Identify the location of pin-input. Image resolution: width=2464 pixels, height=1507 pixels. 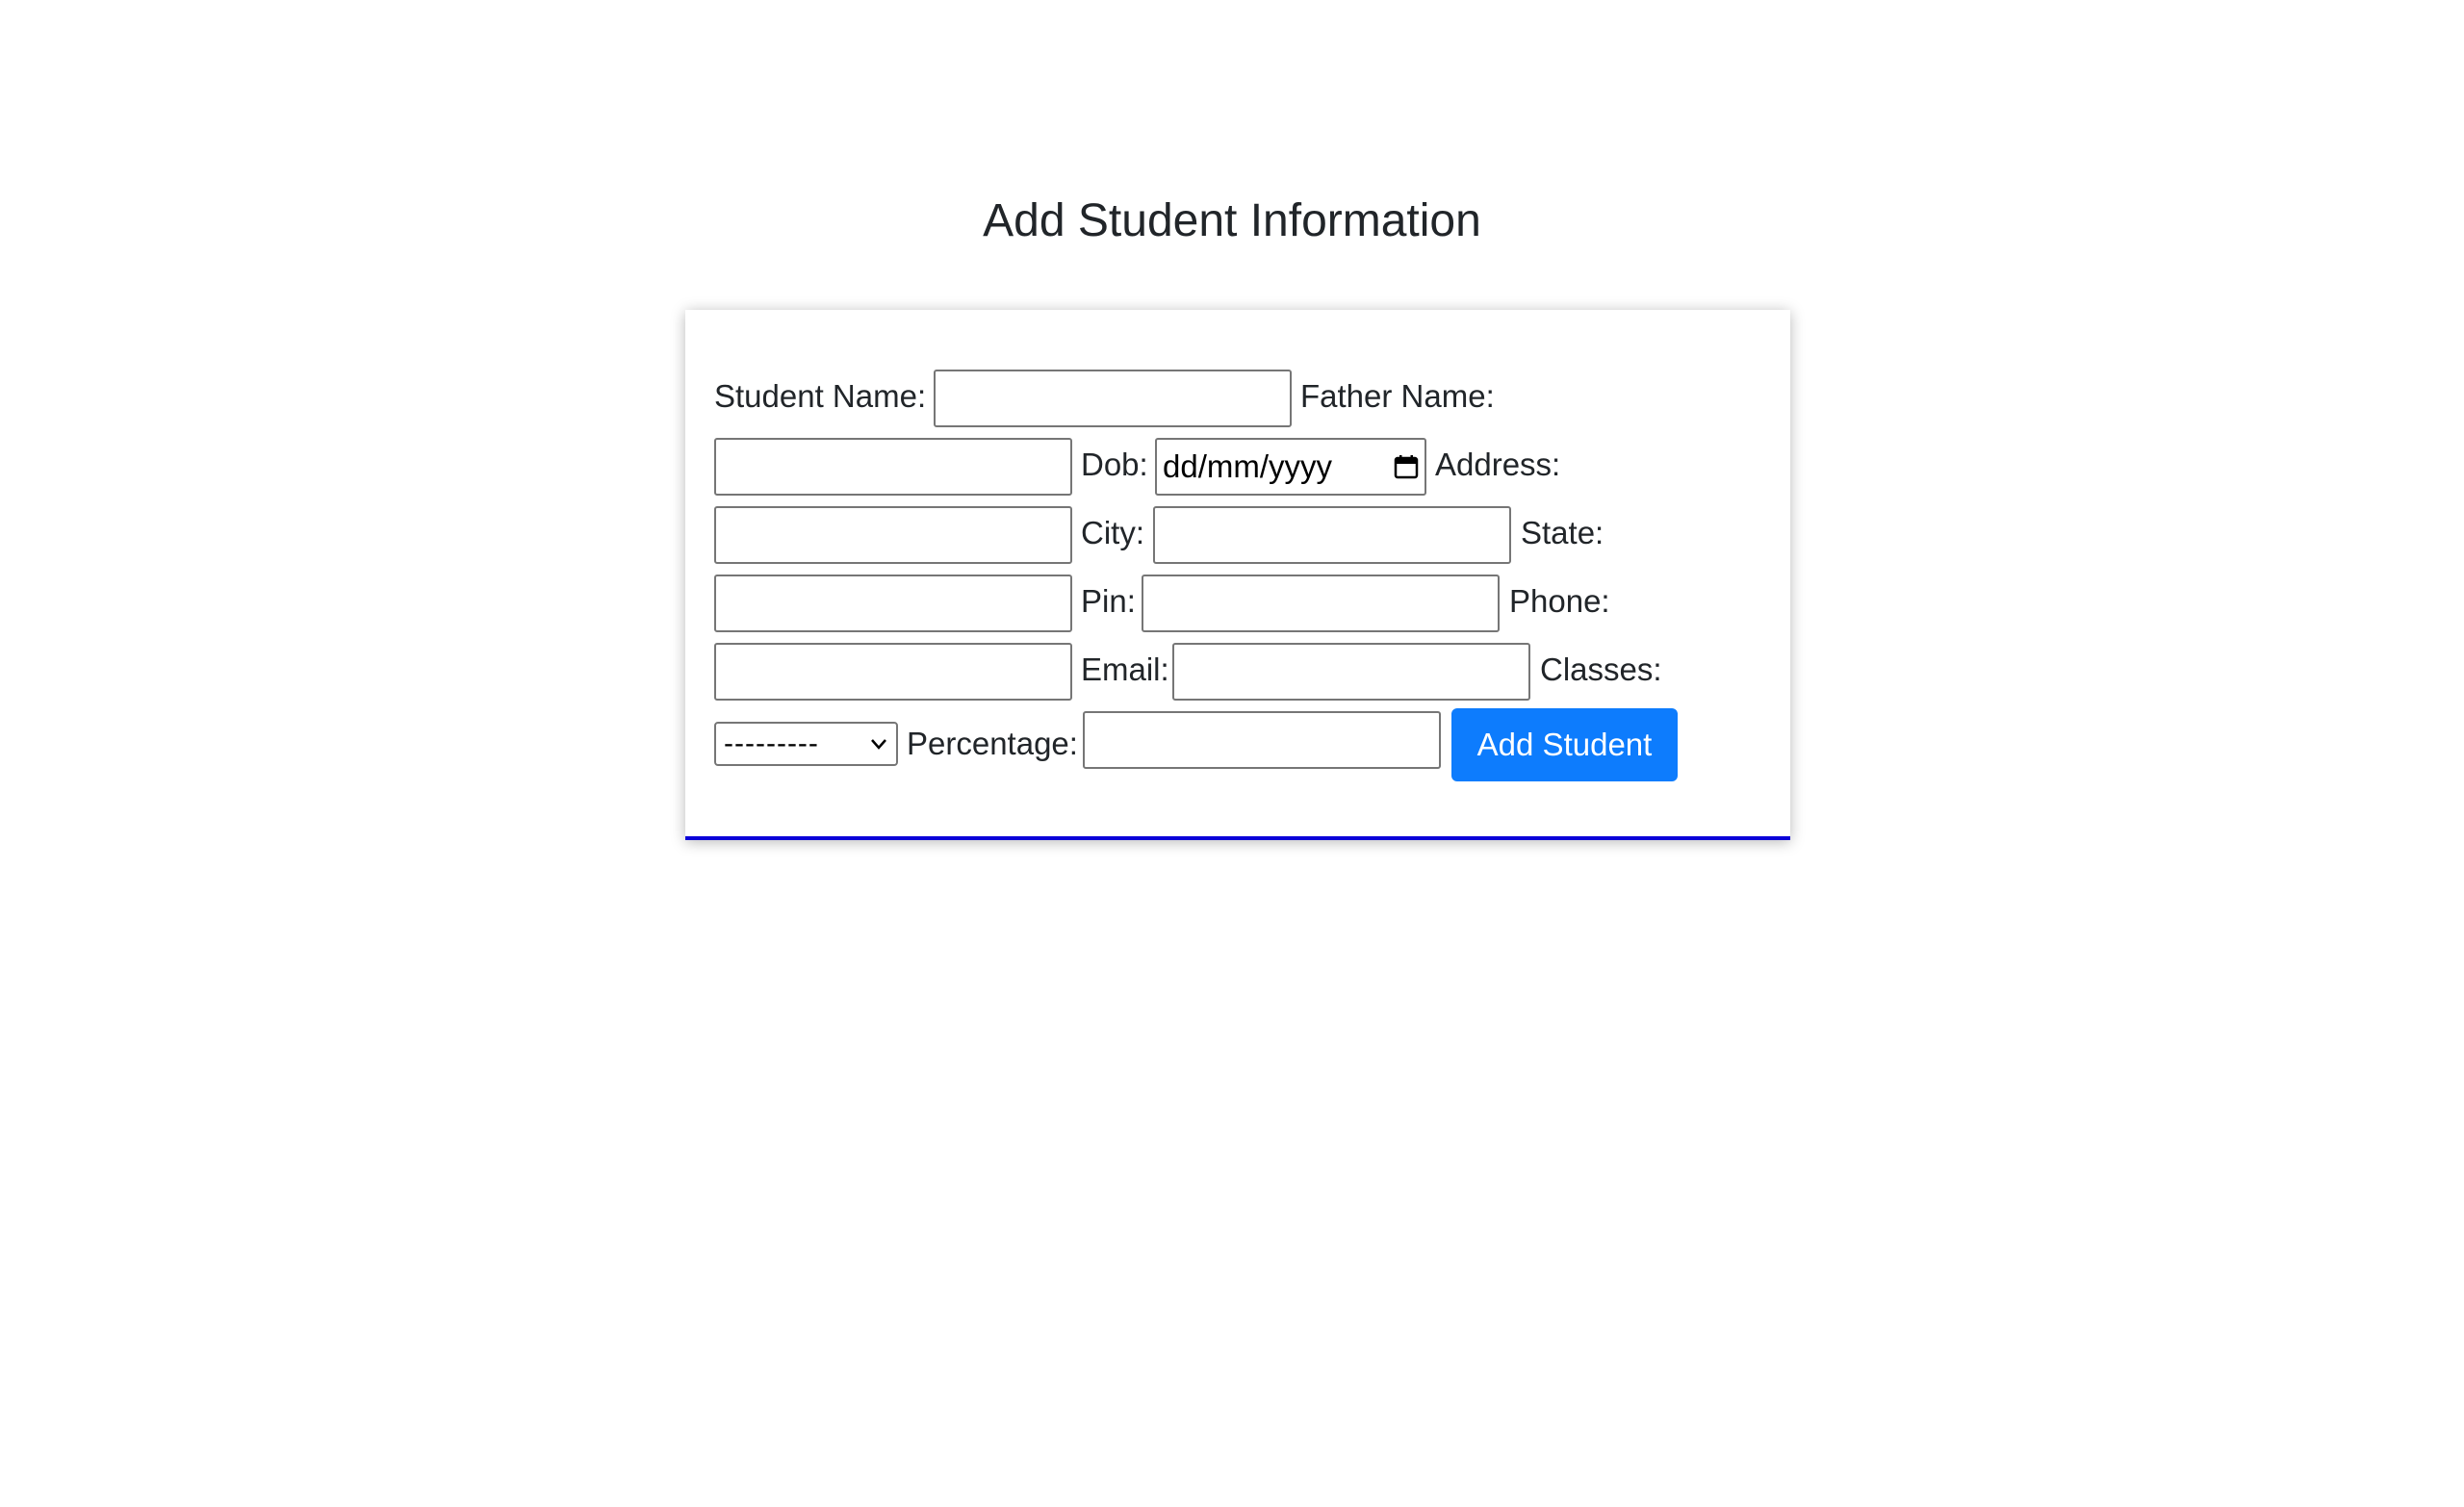
(1321, 603).